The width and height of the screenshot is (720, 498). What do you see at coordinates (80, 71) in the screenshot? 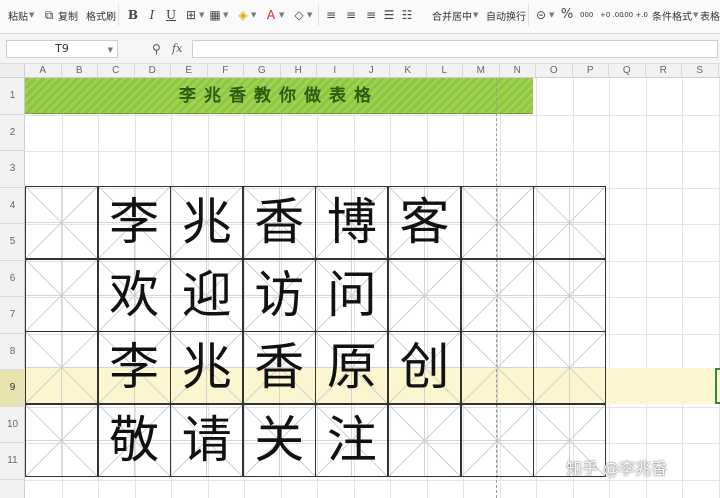
I see `column-header-b: B` at bounding box center [80, 71].